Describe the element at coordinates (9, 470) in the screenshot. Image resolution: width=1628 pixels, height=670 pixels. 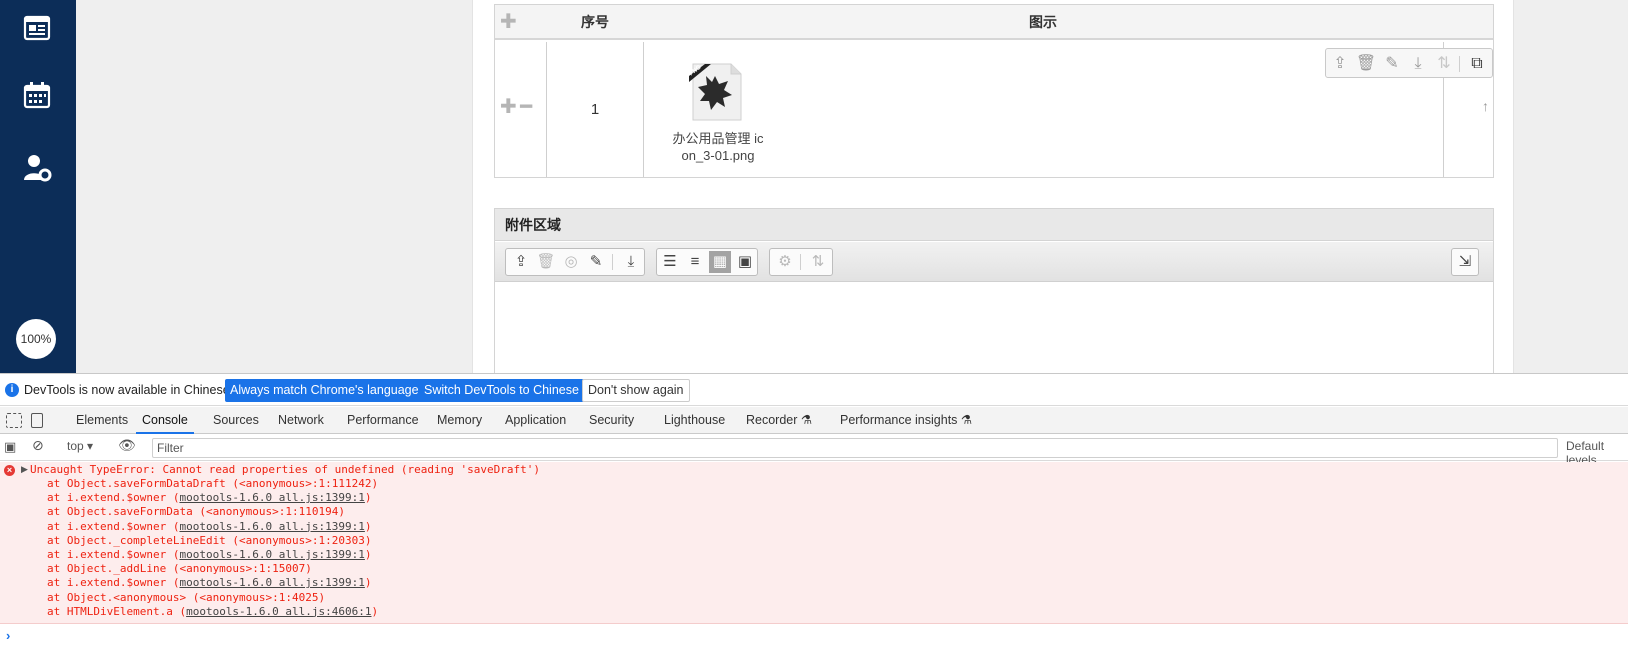
I see `error-icon: ×` at that location.